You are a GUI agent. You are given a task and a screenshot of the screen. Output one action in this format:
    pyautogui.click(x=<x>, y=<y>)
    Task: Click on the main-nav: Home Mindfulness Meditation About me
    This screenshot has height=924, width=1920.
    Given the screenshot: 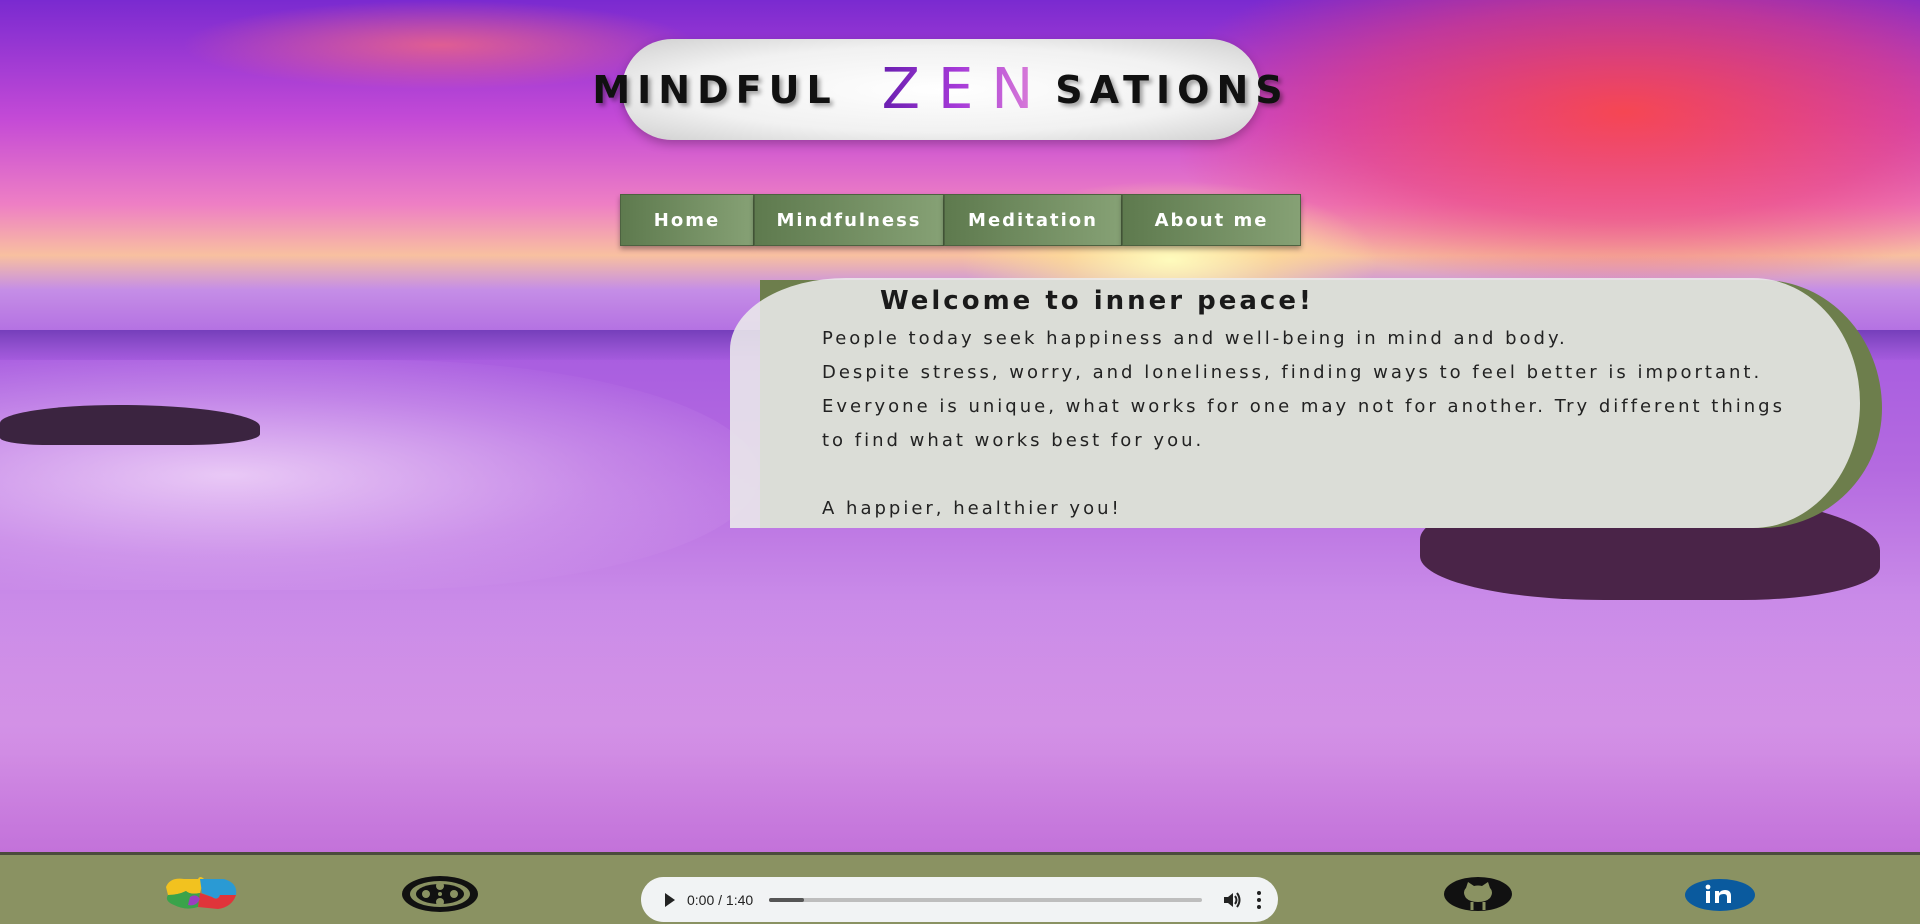 What is the action you would take?
    pyautogui.click(x=960, y=220)
    